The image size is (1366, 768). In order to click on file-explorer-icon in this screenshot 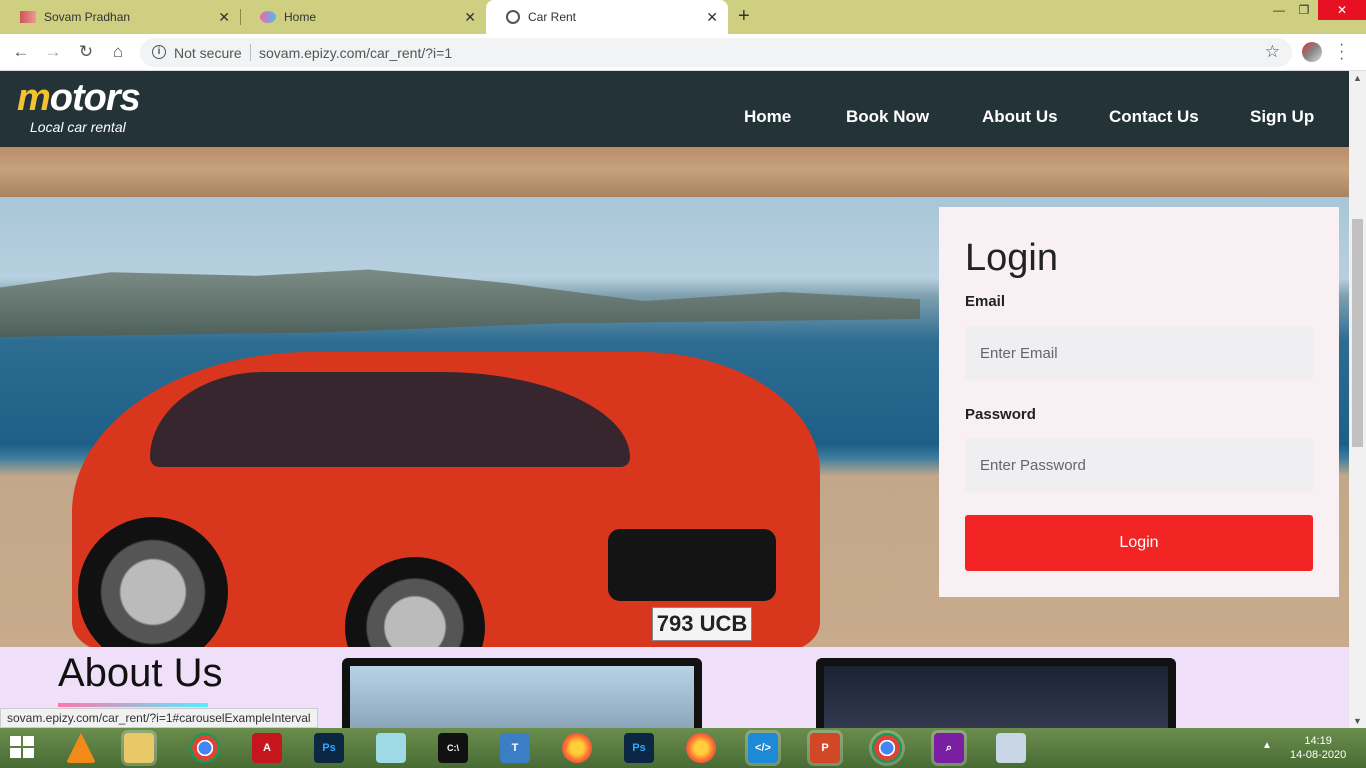, I will do `click(139, 748)`.